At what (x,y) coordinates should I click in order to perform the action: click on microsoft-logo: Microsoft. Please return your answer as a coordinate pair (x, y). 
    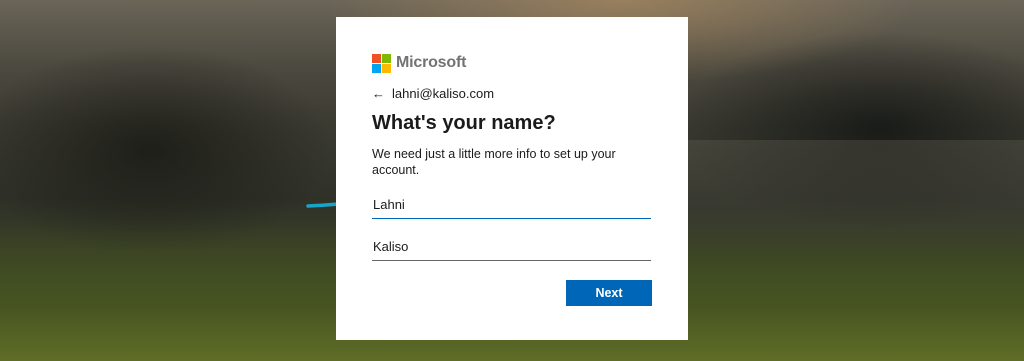
    Looking at the image, I should click on (512, 63).